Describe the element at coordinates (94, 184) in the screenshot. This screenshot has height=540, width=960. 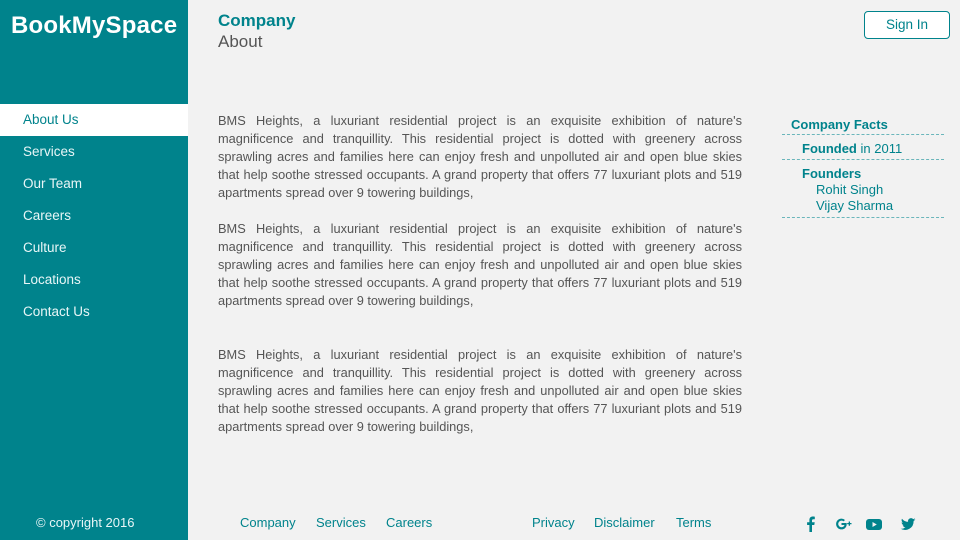
I see `sidebar-item-our-team: Our Team` at that location.